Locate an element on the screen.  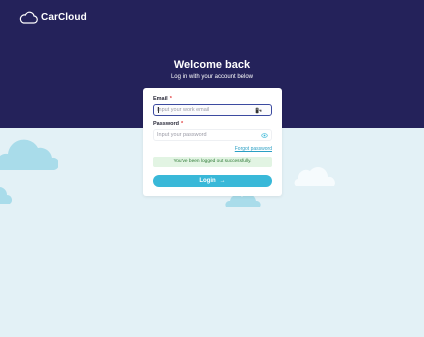
forgot-password-link: Forgot password is located at coordinates (253, 149).